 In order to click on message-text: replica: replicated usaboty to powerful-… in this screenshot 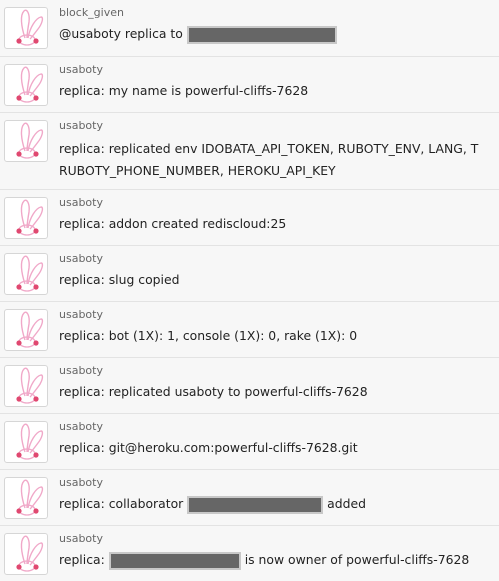, I will do `click(213, 391)`.